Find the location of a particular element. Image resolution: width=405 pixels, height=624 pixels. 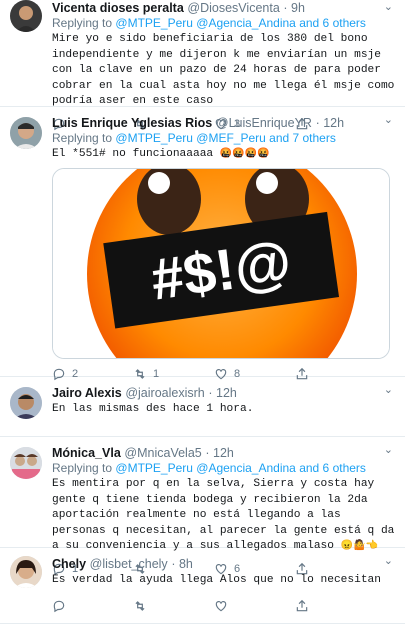

tweet-header: Mónica_Vla @MnicaVela5 · 12h is located at coordinates (223, 453).